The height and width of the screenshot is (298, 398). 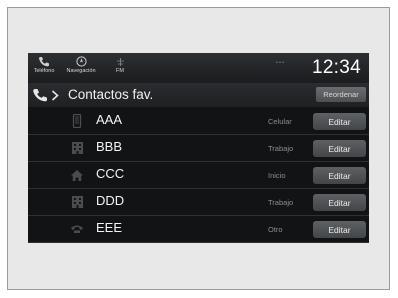 What do you see at coordinates (81, 71) in the screenshot?
I see `navigation-shortcut-label: Navegación` at bounding box center [81, 71].